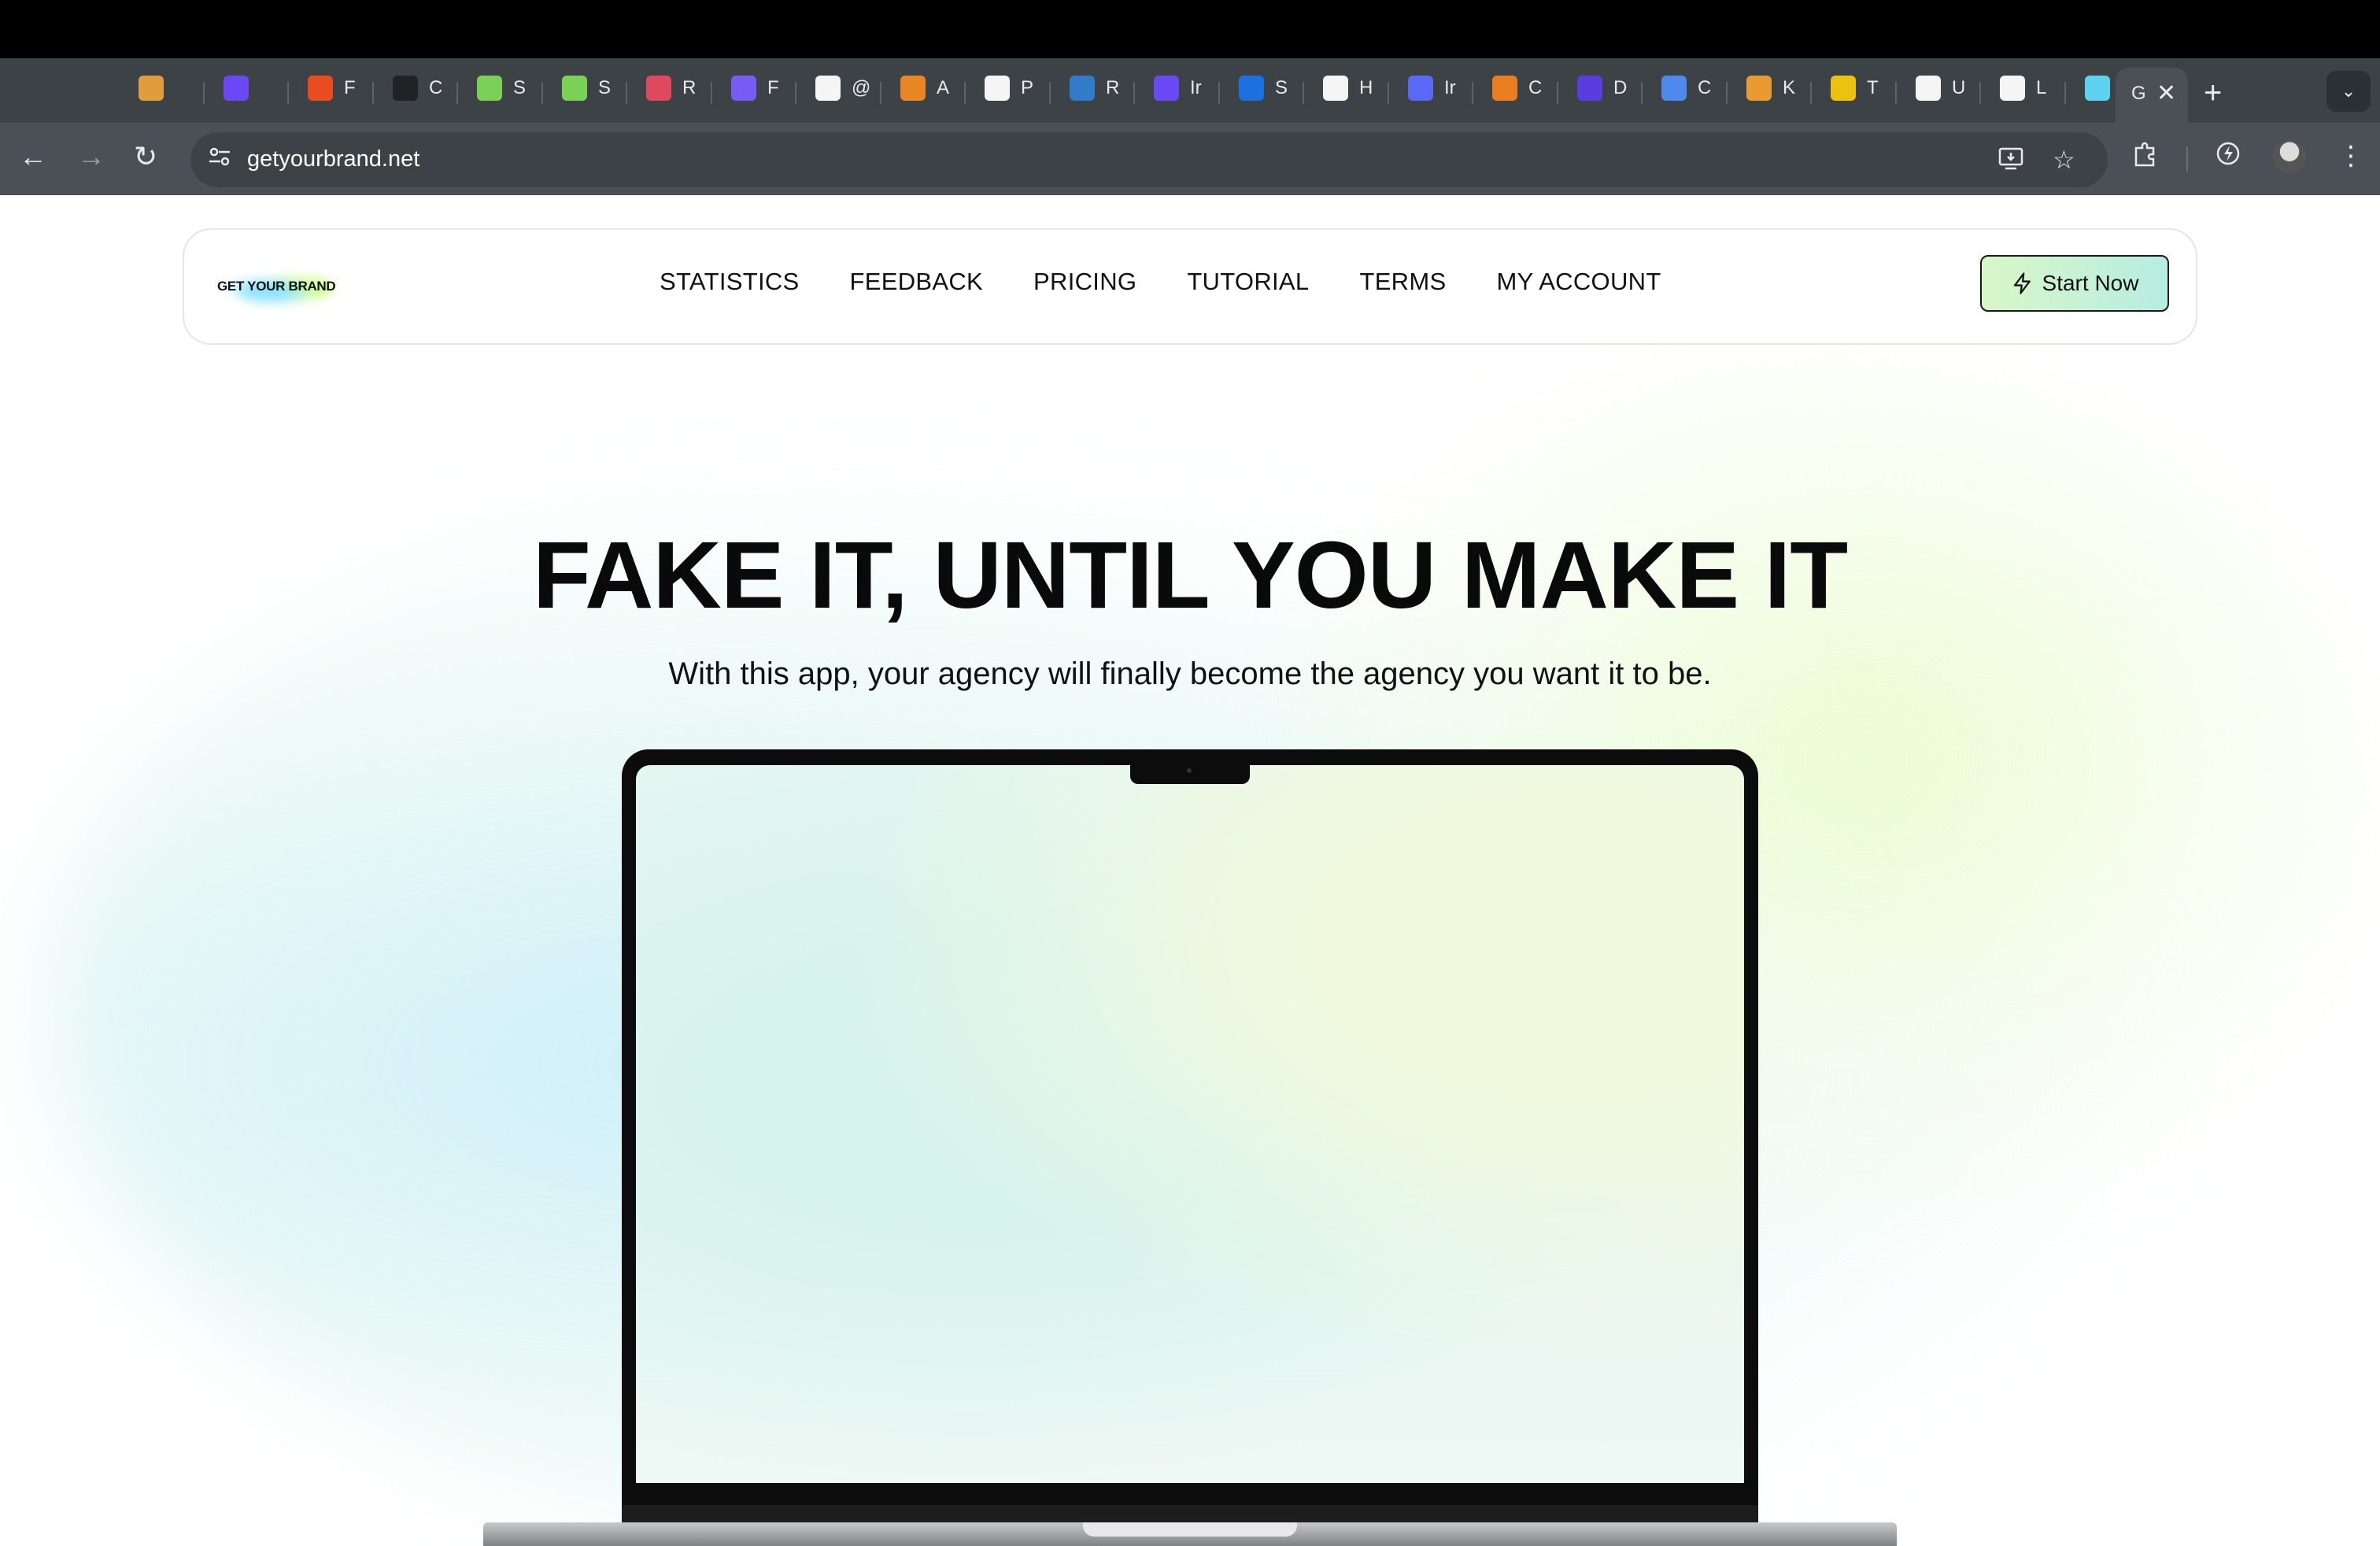 The width and height of the screenshot is (2380, 1546). Describe the element at coordinates (320, 88) in the screenshot. I see `figma-icon` at that location.